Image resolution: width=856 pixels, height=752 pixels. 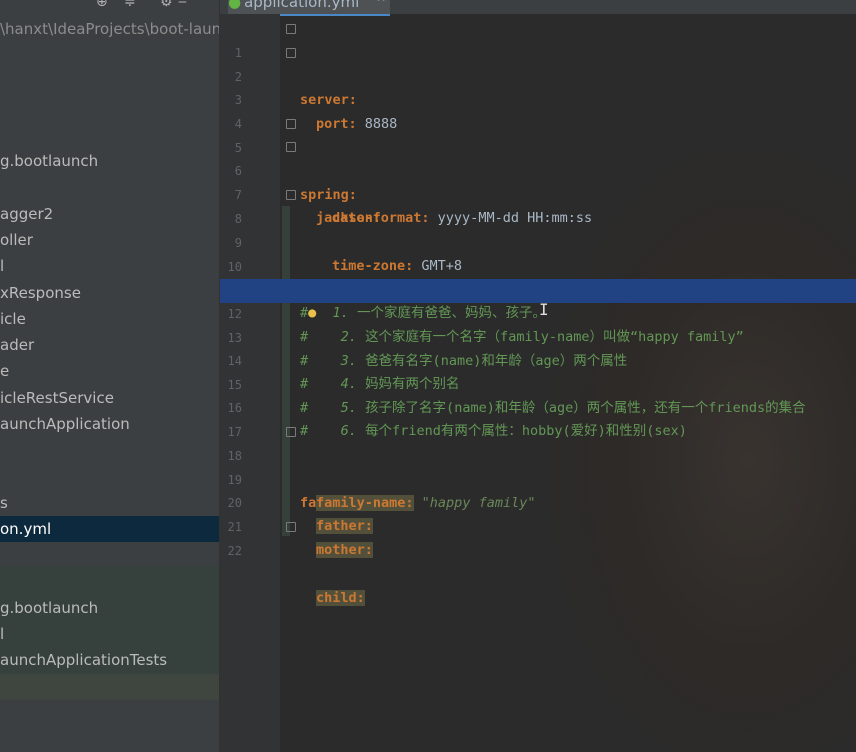 I want to click on code-line: 10, so click(x=538, y=253).